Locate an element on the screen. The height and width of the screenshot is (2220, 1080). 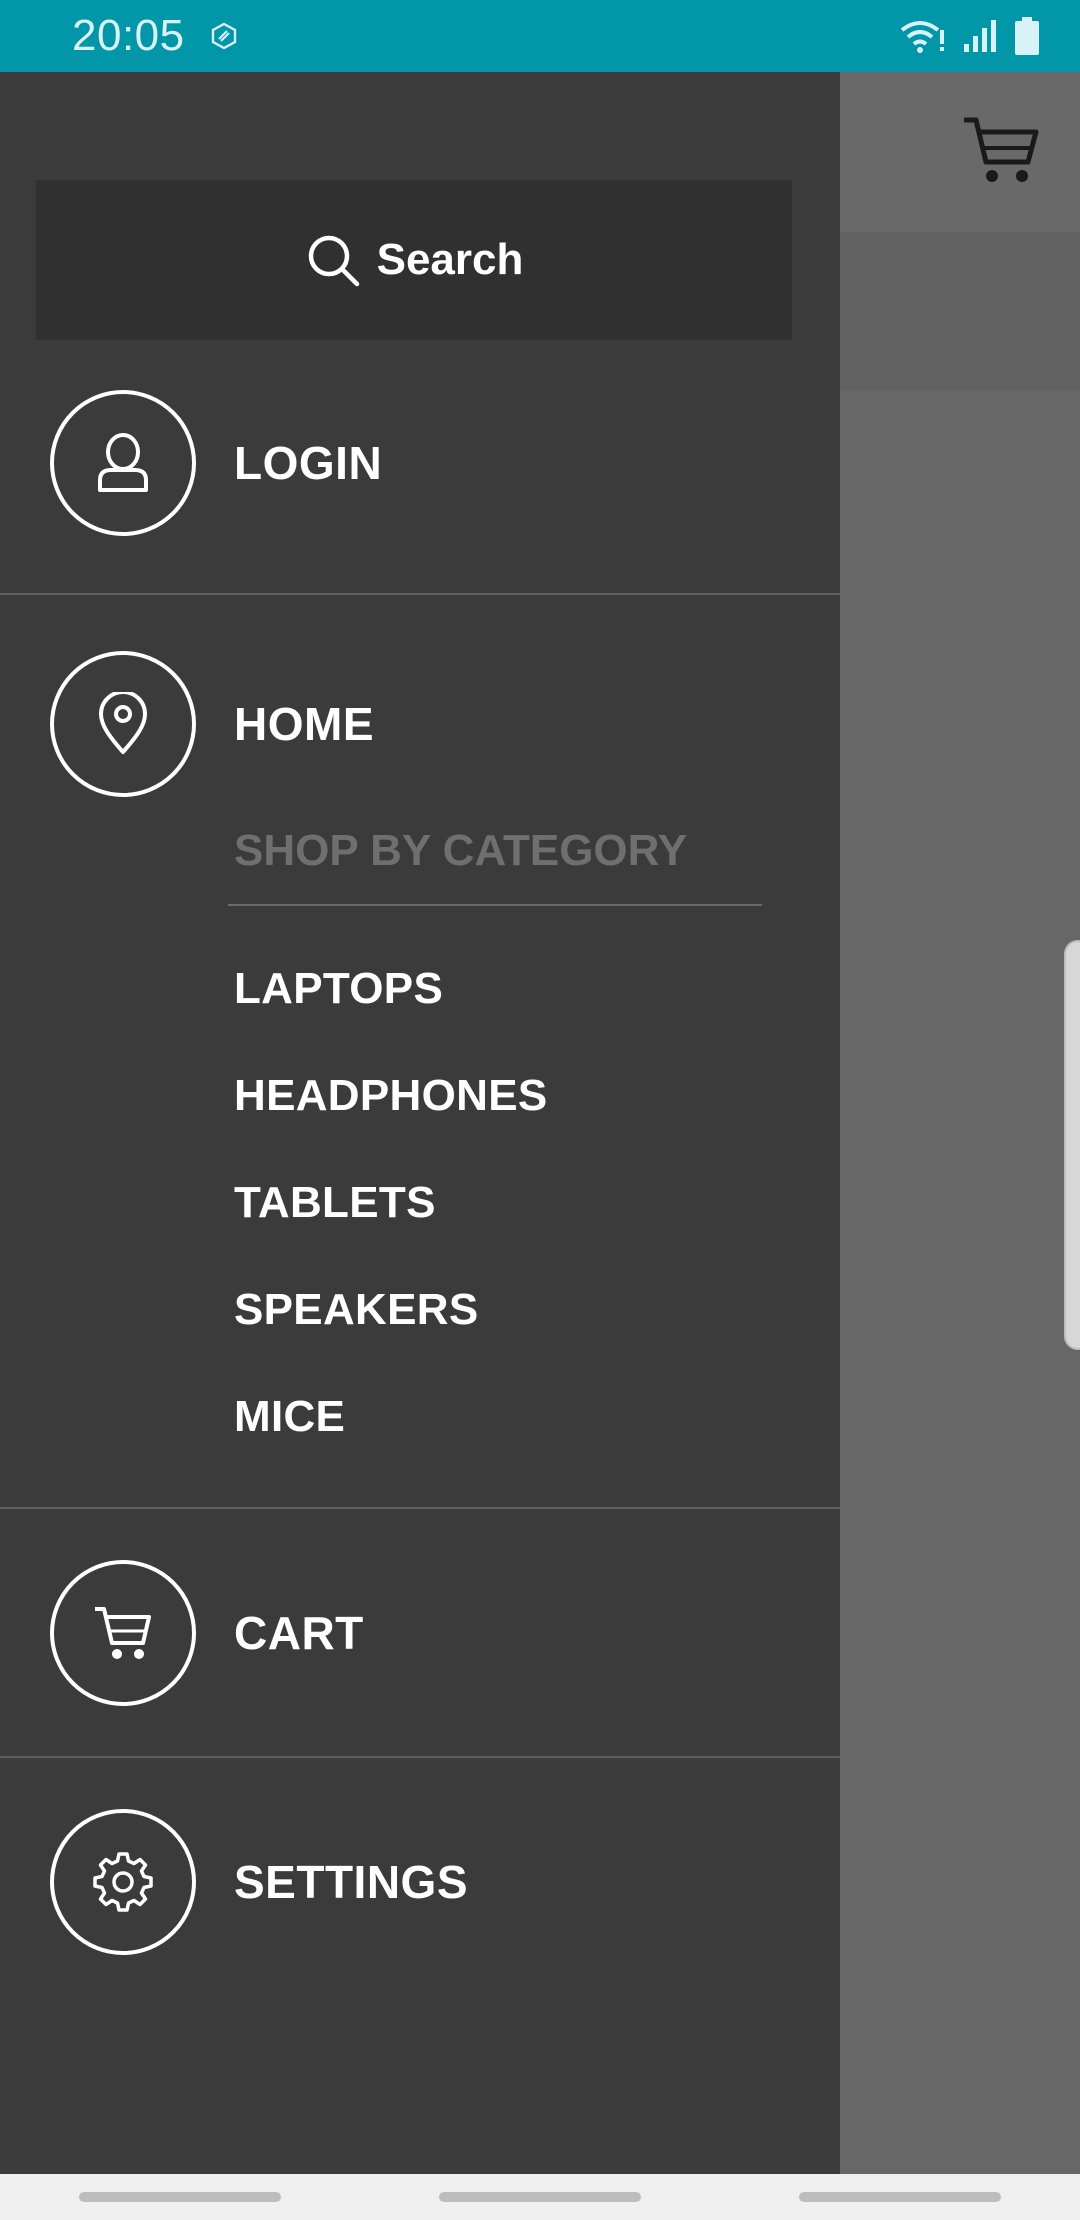
home-icon-circle is located at coordinates (123, 724).